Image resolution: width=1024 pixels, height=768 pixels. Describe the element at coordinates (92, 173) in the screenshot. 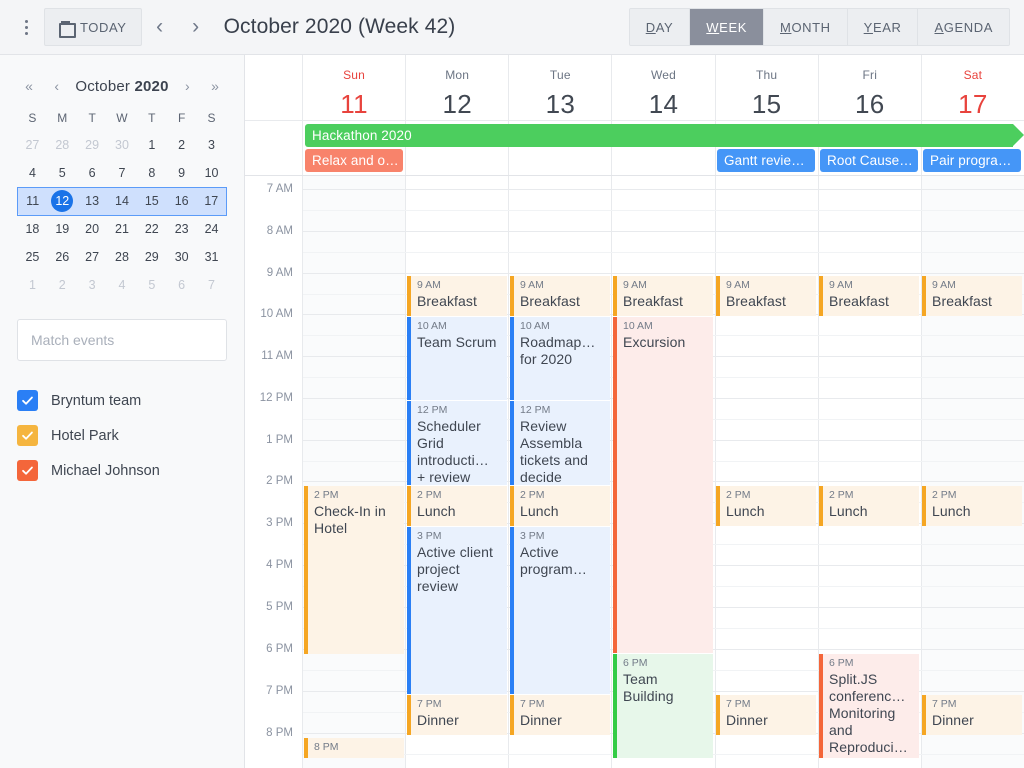

I see `mini-day-cell: 6` at that location.